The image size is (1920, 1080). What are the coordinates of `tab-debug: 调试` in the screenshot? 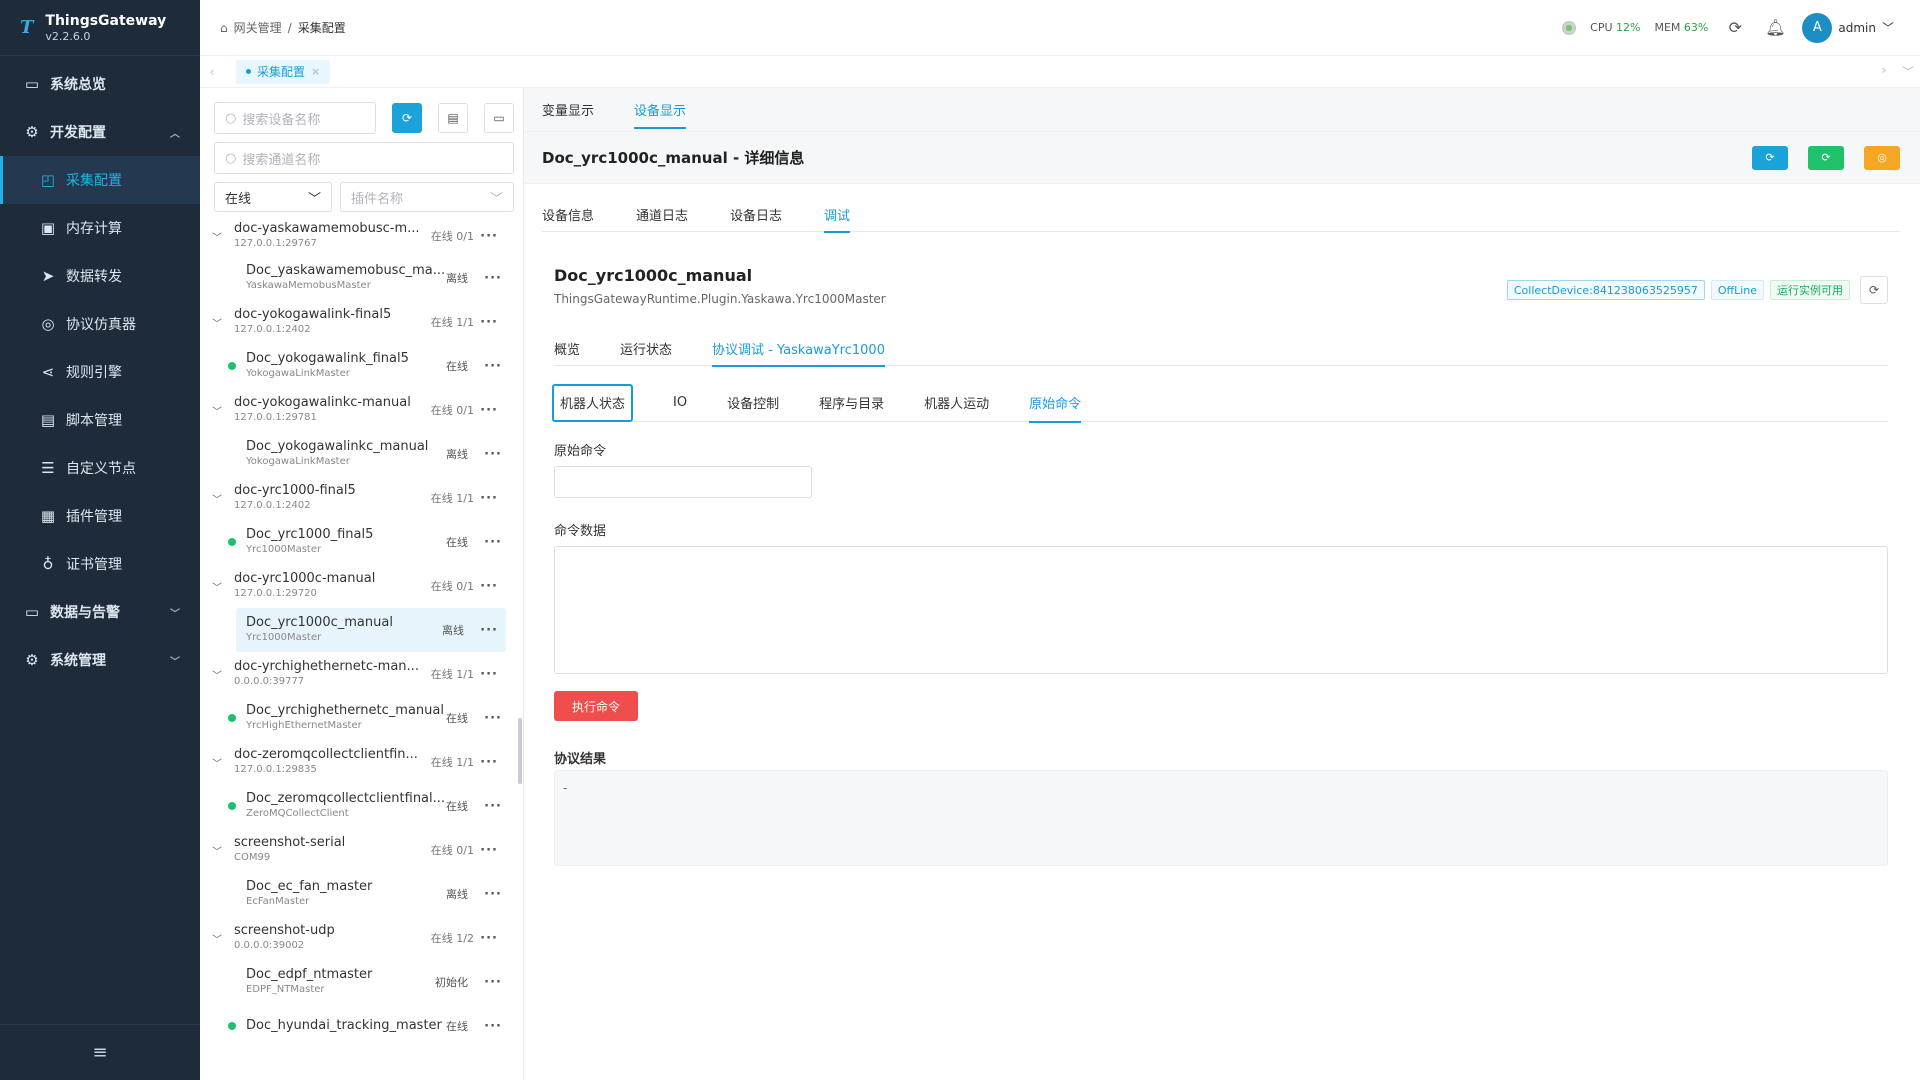 It's located at (837, 214).